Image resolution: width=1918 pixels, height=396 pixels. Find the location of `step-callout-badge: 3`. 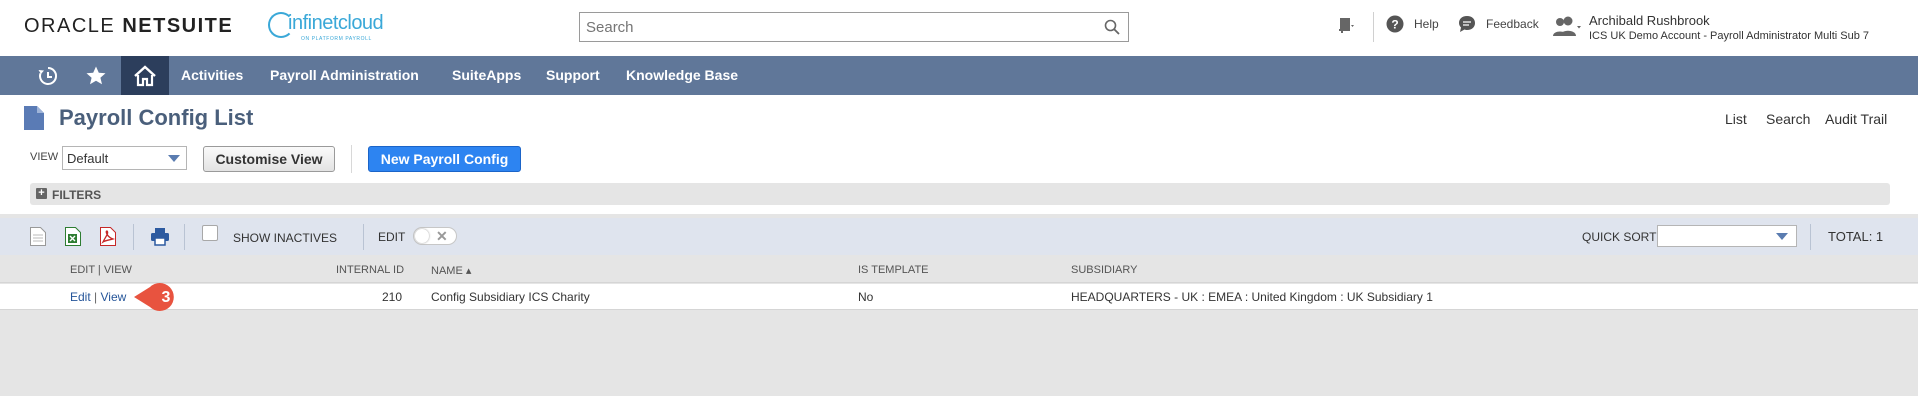

step-callout-badge: 3 is located at coordinates (154, 297).